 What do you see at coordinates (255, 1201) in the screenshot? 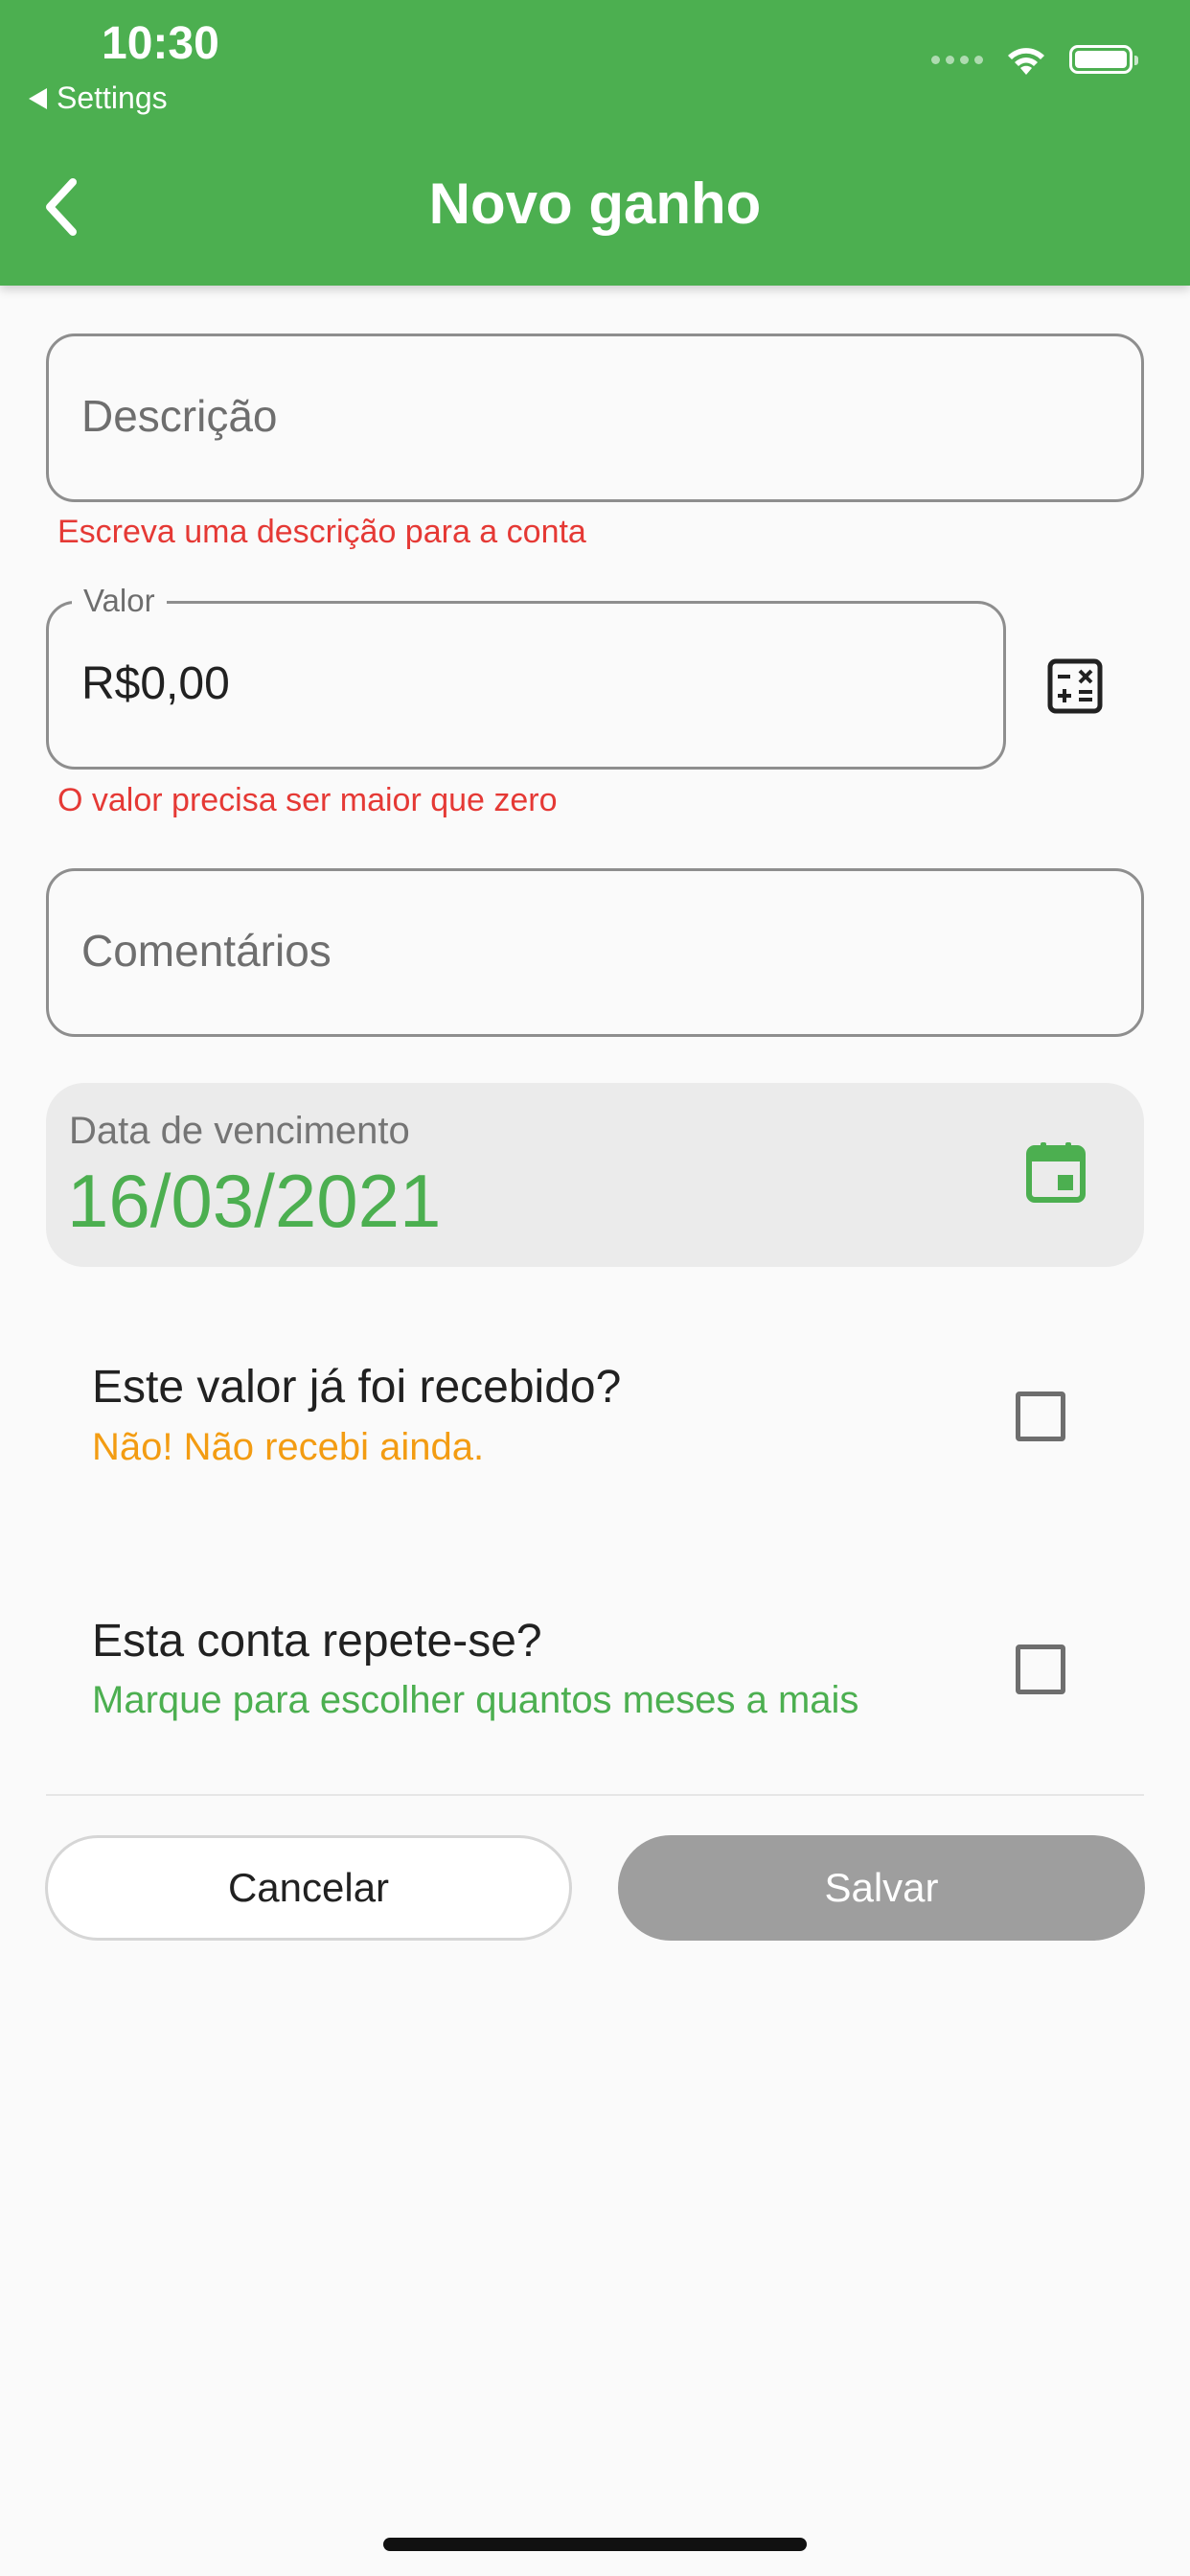
I see `data-vencimento-value: 16/03/2021` at bounding box center [255, 1201].